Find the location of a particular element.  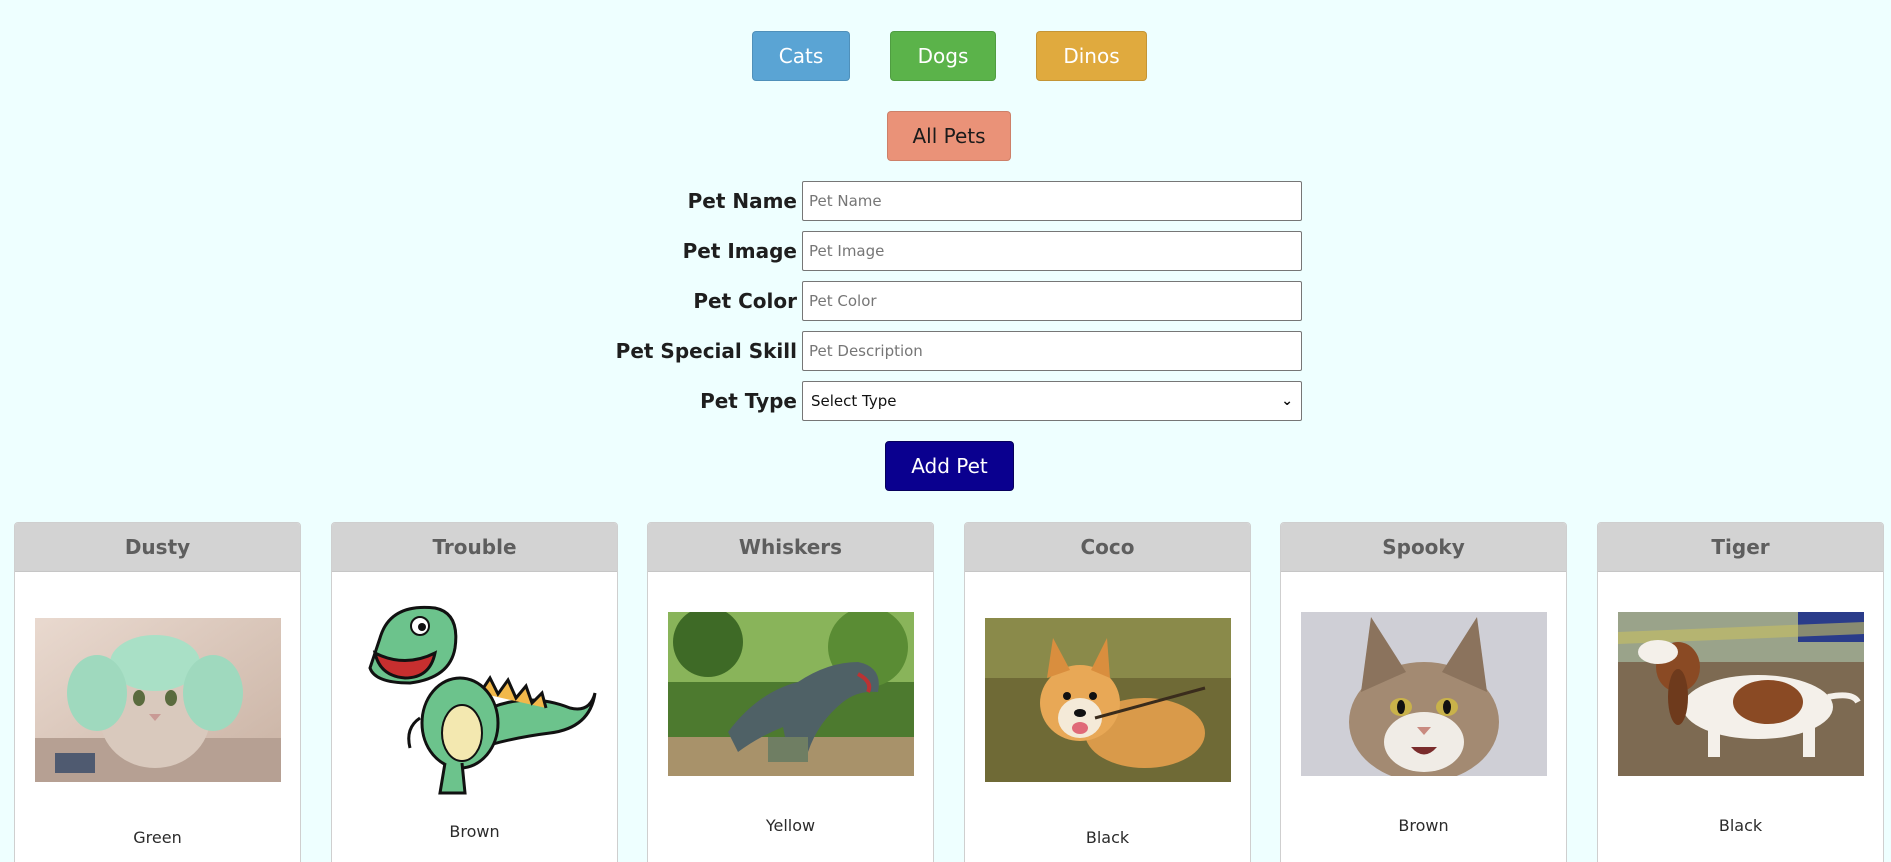

pet-card-name: Whiskers is located at coordinates (790, 547).